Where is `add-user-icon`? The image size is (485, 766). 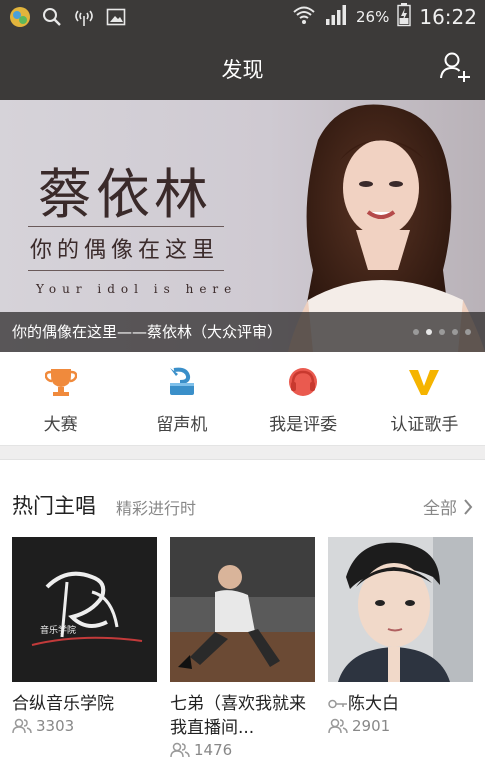 add-user-icon is located at coordinates (455, 67).